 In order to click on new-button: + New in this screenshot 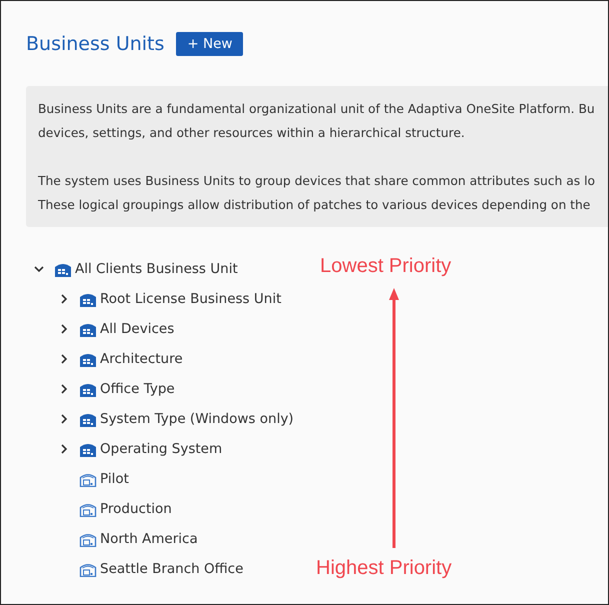, I will do `click(210, 44)`.